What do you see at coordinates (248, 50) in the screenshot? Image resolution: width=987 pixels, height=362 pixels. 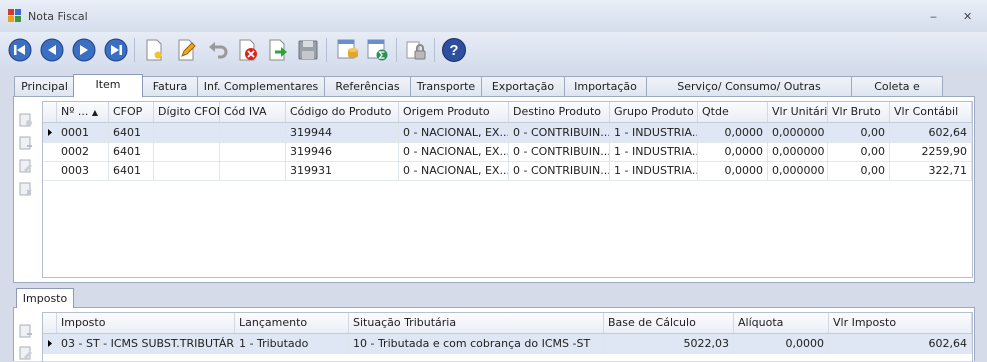 I see `delete-button` at bounding box center [248, 50].